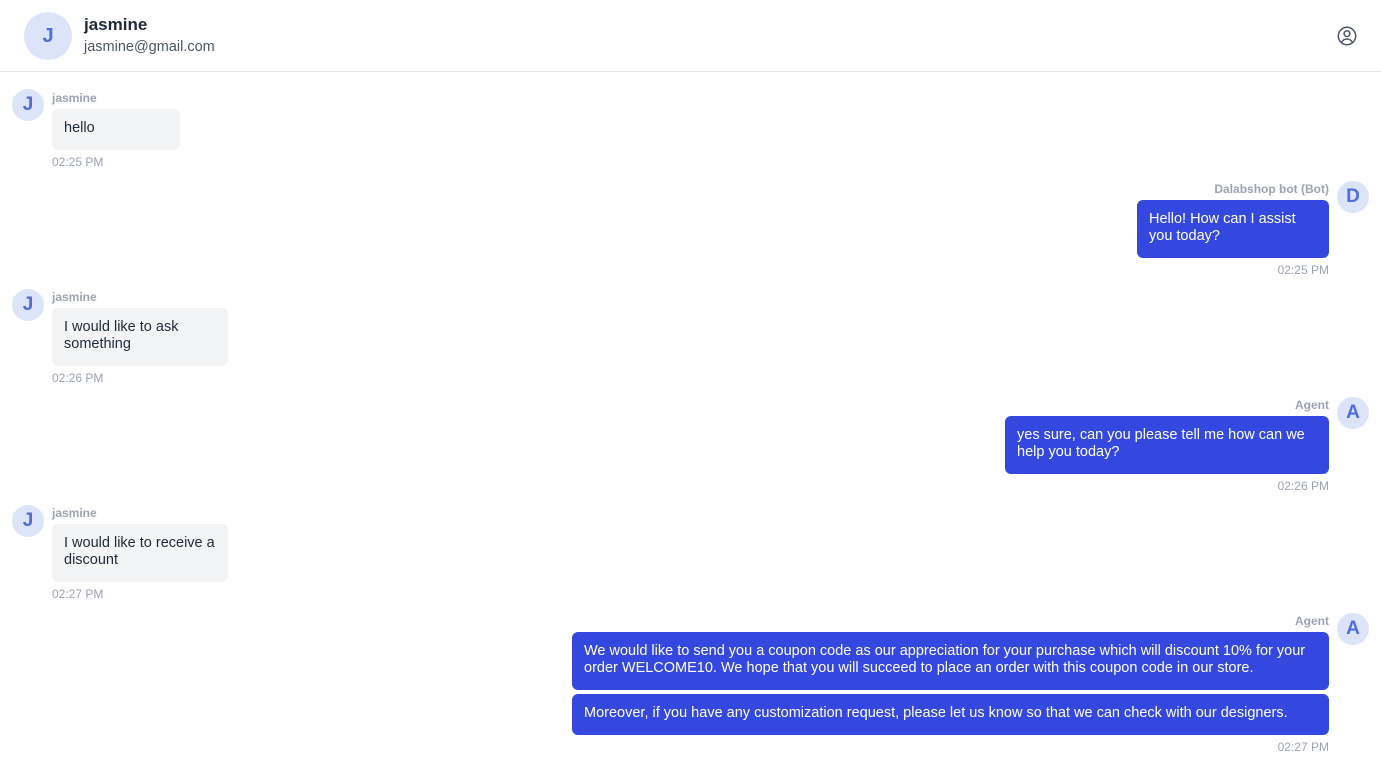 This screenshot has height=762, width=1381. What do you see at coordinates (1233, 229) in the screenshot?
I see `message-bubble-outgoing: Hello! How can I assist you today?` at bounding box center [1233, 229].